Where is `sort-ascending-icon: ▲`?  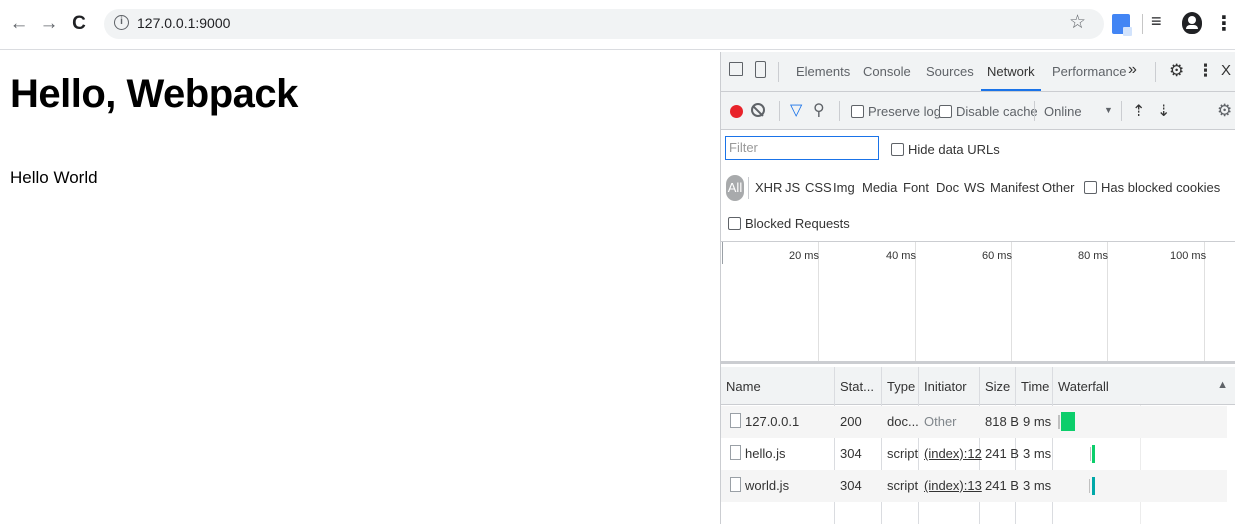
sort-ascending-icon: ▲ is located at coordinates (1222, 385).